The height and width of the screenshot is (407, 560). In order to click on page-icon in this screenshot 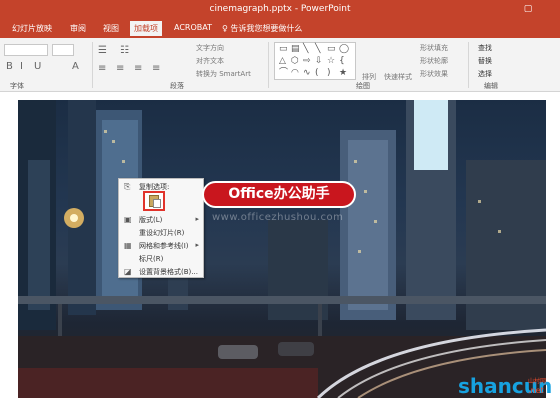, I will do `click(157, 203)`.